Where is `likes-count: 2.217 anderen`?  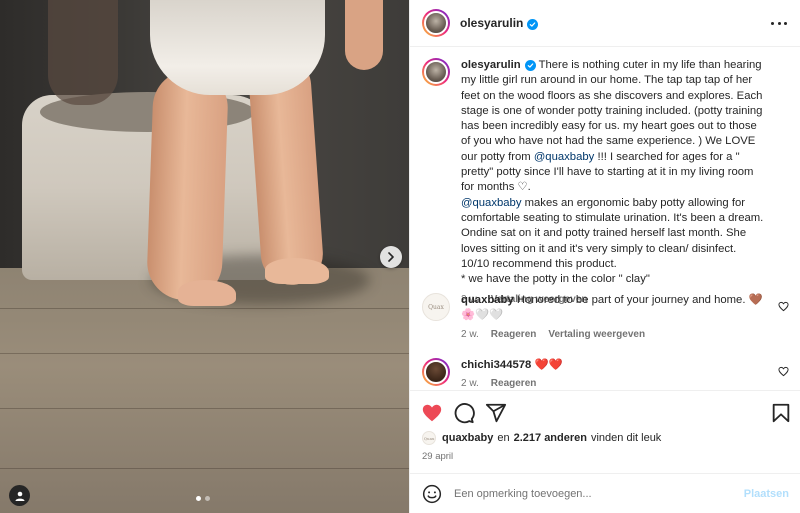 likes-count: 2.217 anderen is located at coordinates (550, 438).